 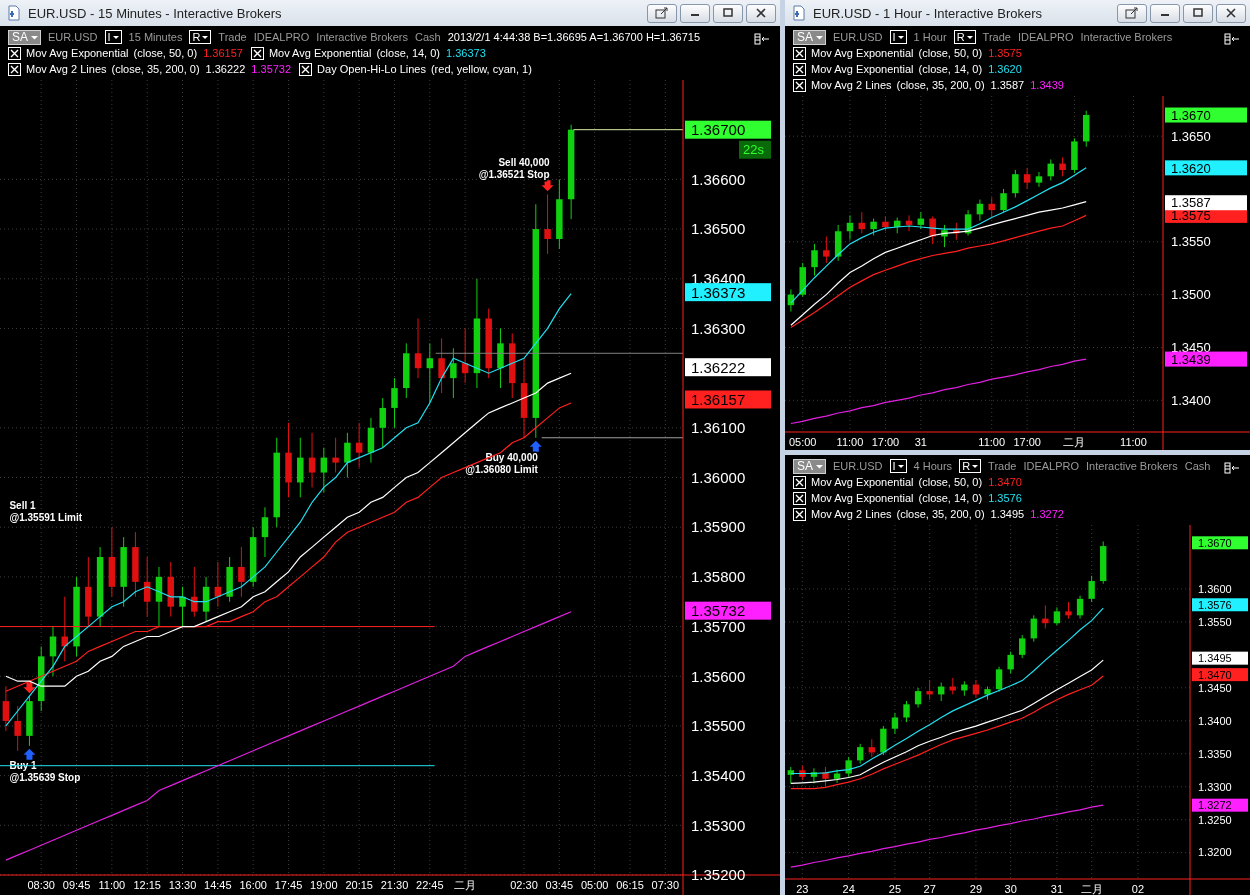 I want to click on axis-tick-label: 27, so click(x=929, y=889).